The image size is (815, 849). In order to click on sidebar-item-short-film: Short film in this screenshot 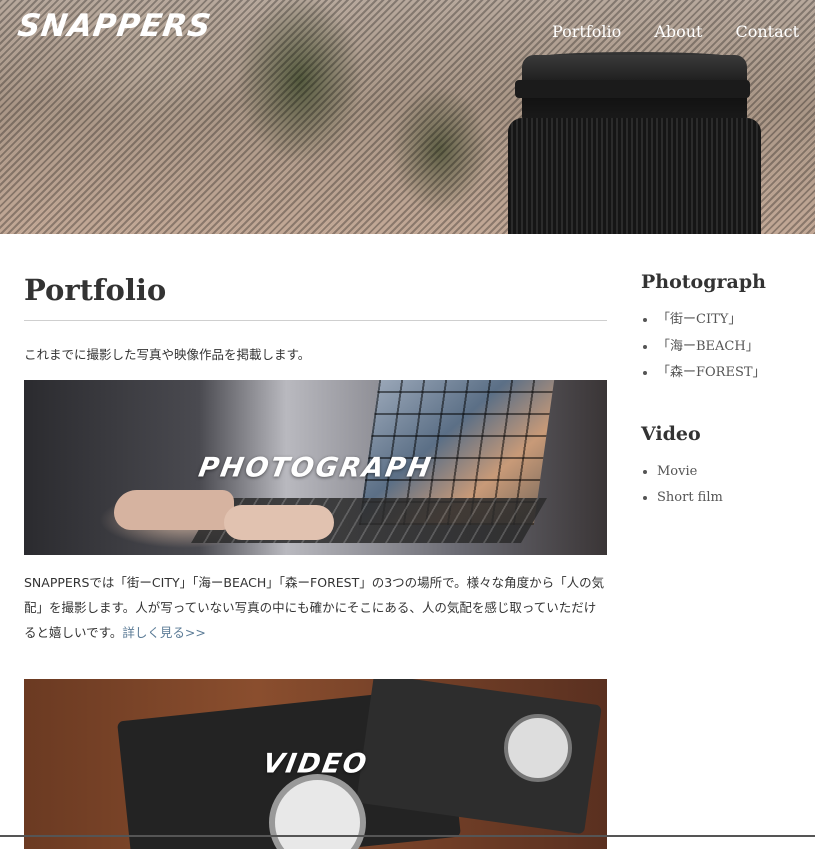, I will do `click(734, 498)`.